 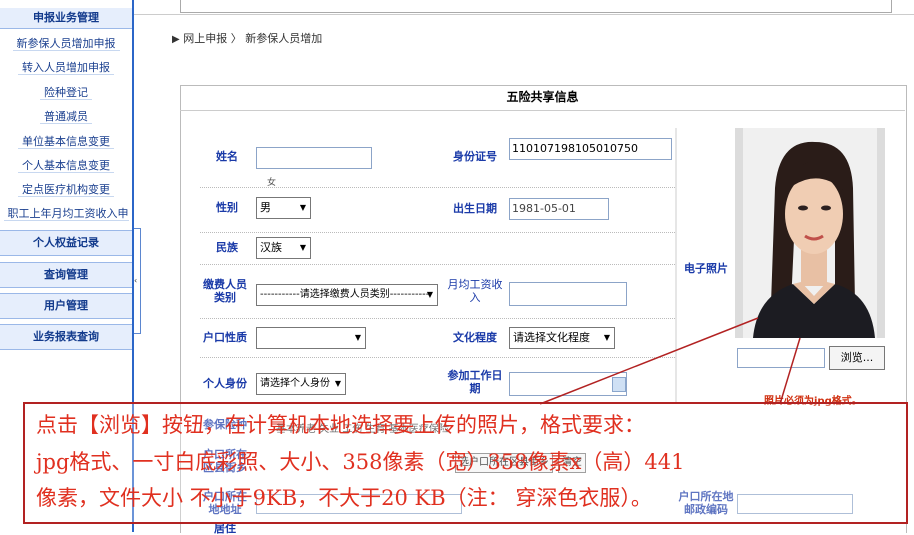 What do you see at coordinates (360, 462) in the screenshot?
I see `annotation-line-2: jpg格式、一寸白底彩照、大小、358像素（宽）358像素x（高）441` at bounding box center [360, 462].